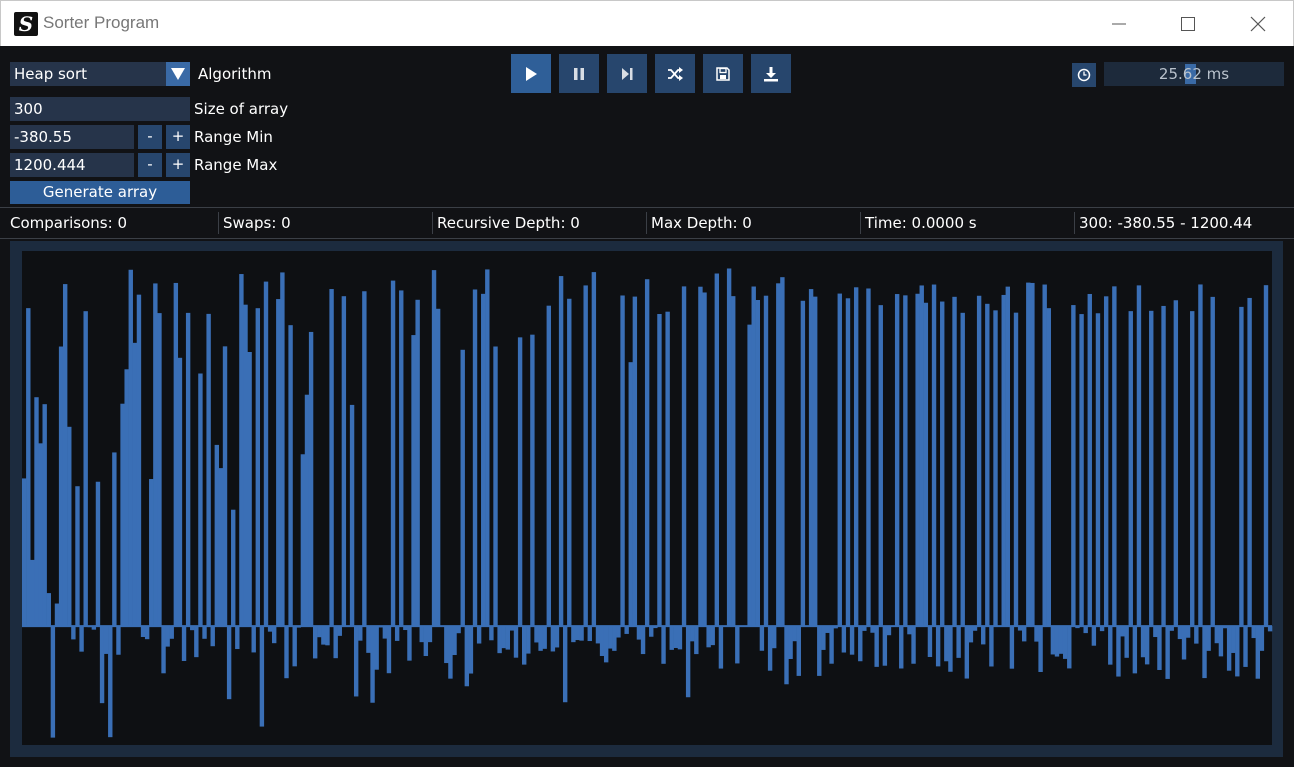 This screenshot has width=1294, height=767. I want to click on close-button, so click(1258, 24).